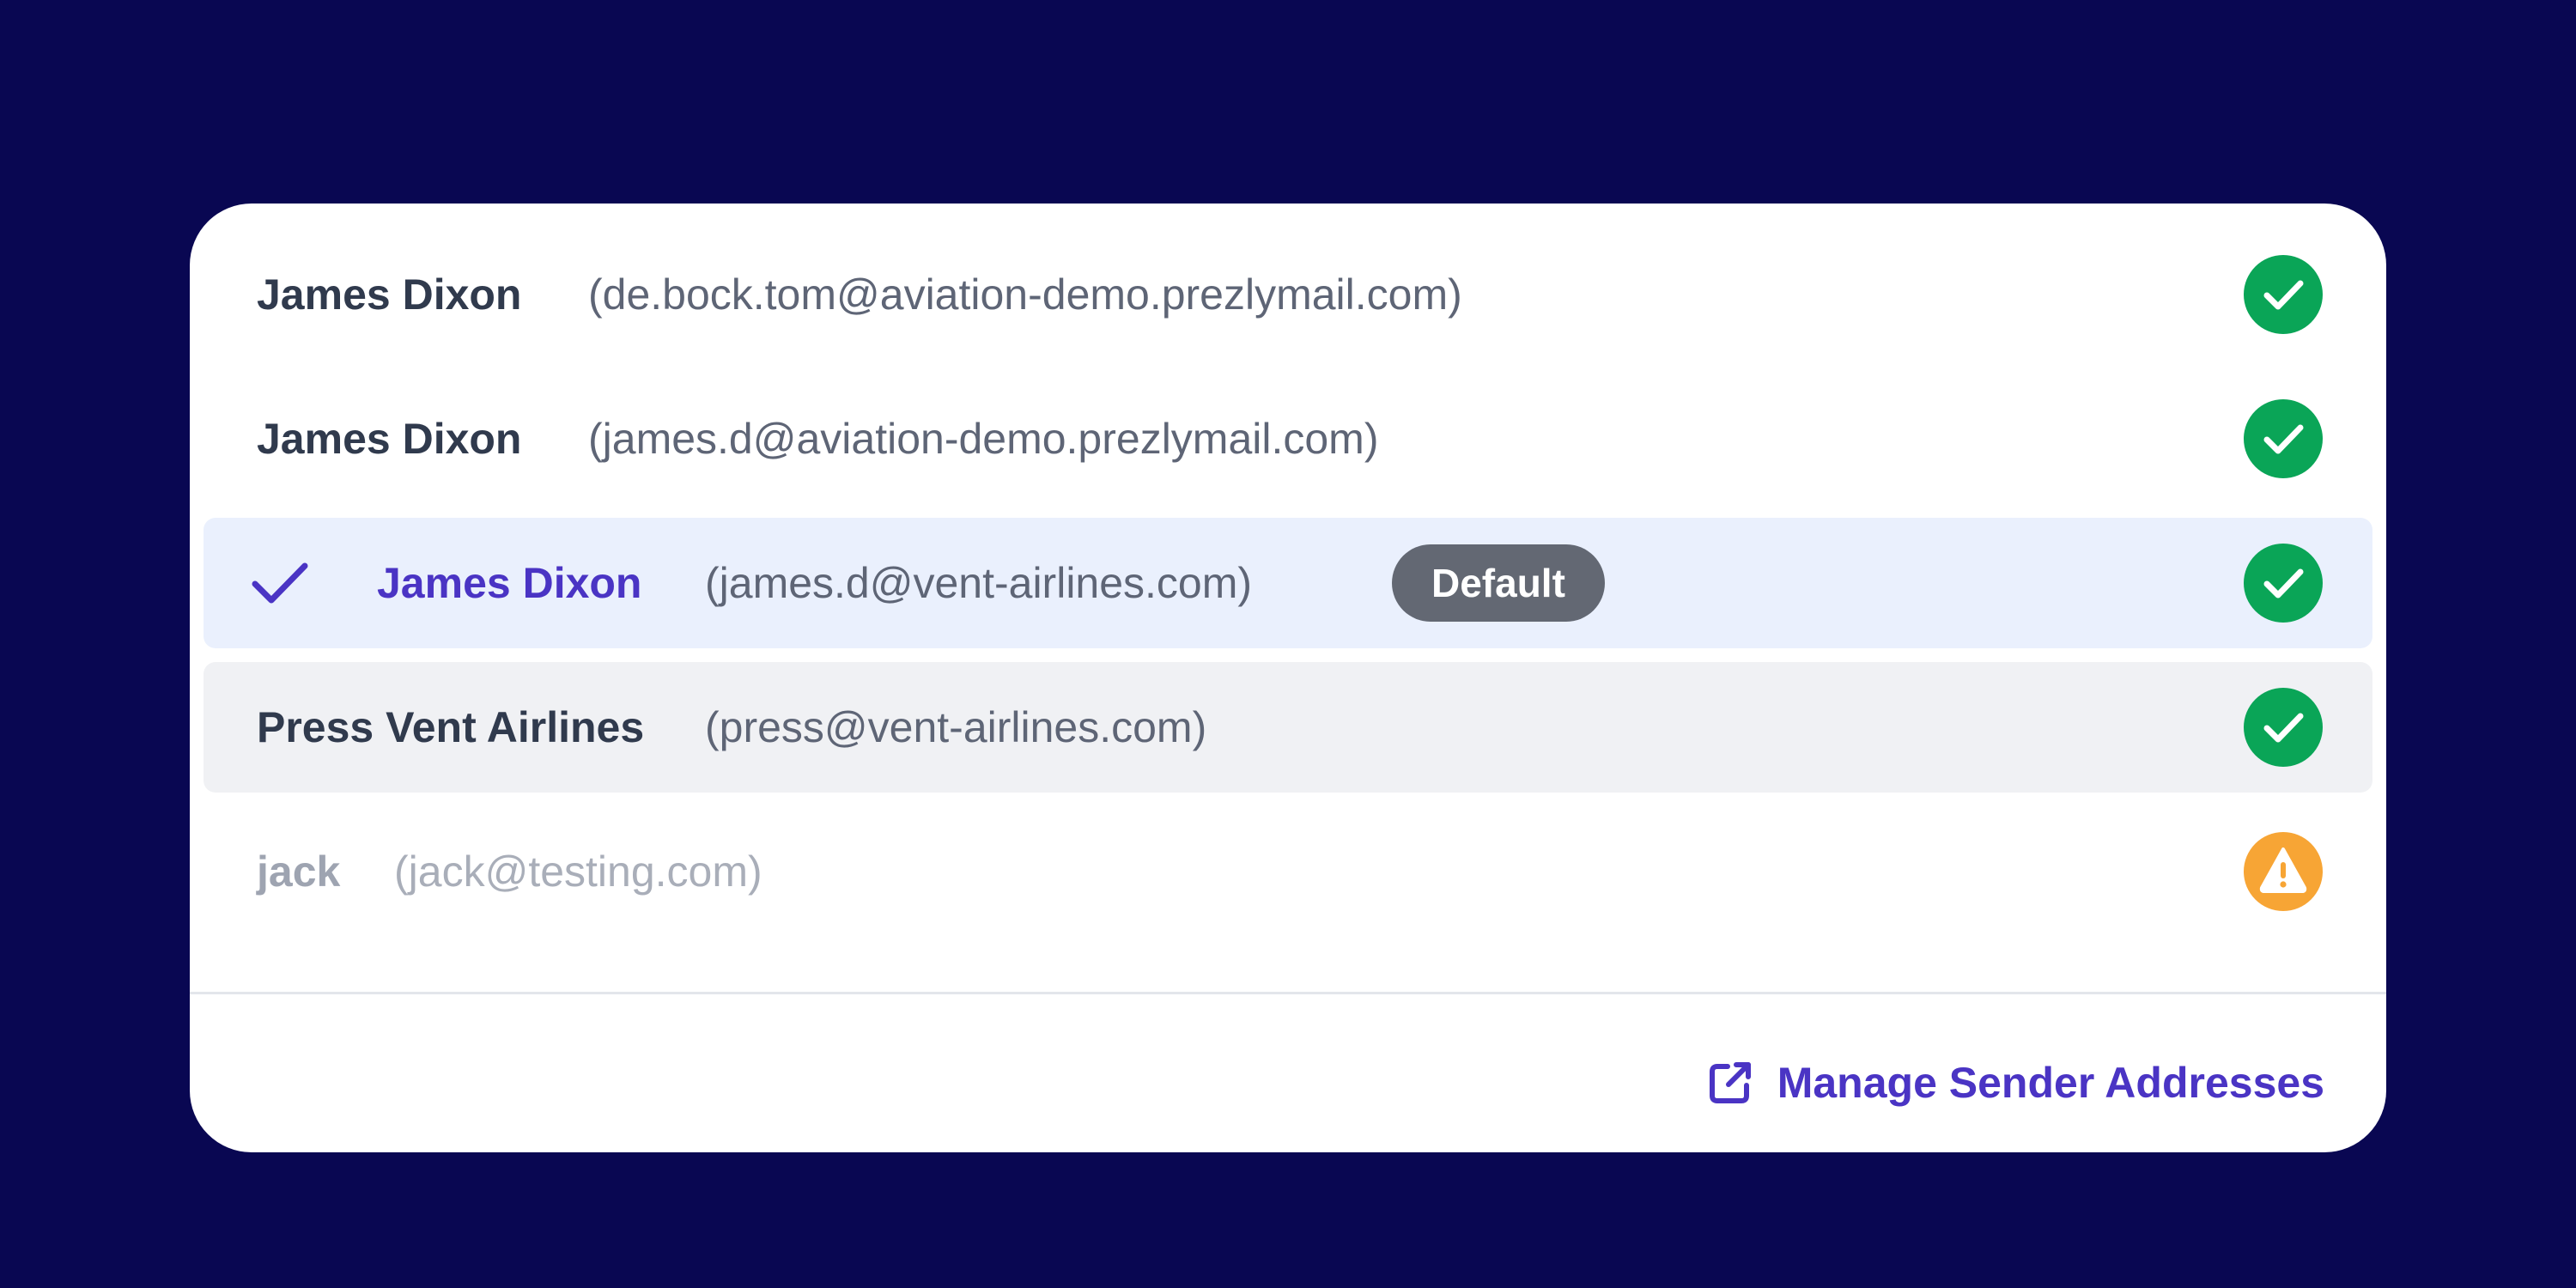 The image size is (2576, 1288). Describe the element at coordinates (1288, 993) in the screenshot. I see `footer-divider` at that location.